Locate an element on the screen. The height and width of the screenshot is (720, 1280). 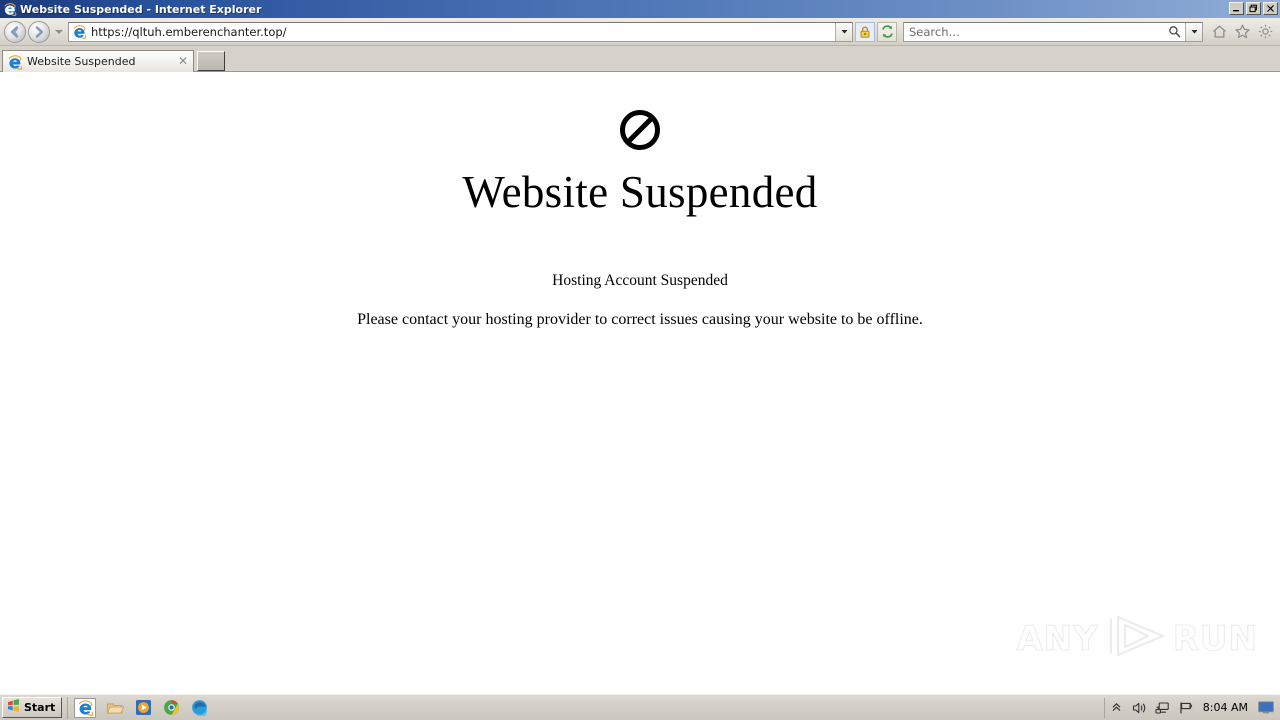
forward-arrow-icon is located at coordinates (39, 31).